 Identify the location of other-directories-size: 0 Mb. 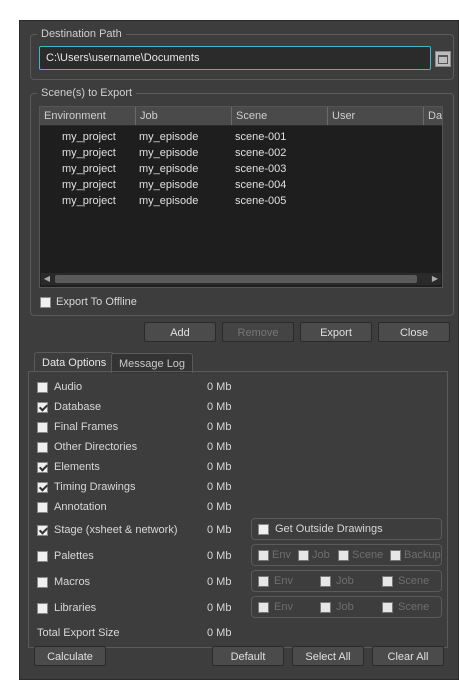
(219, 447).